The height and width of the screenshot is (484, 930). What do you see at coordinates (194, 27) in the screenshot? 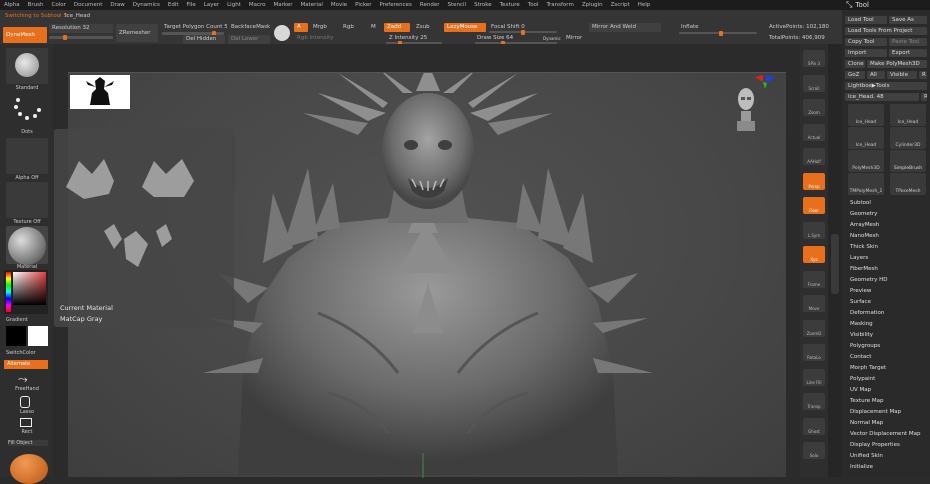
I see `target-polygon-slider: Target Polygon Count 5` at bounding box center [194, 27].